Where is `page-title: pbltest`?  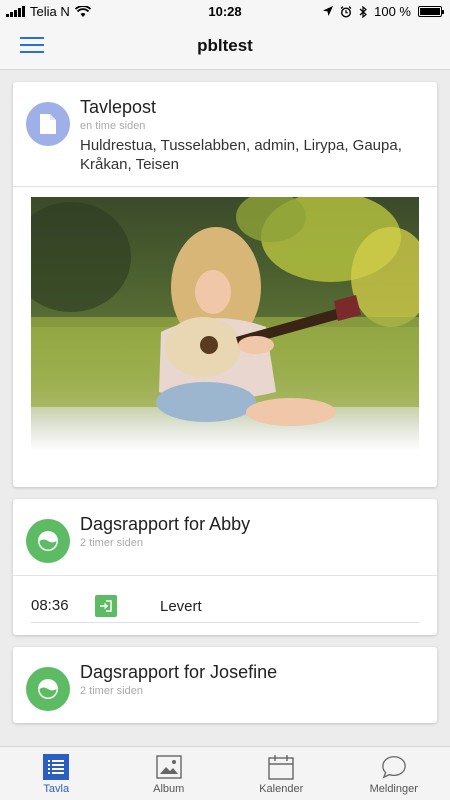
page-title: pbltest is located at coordinates (225, 45).